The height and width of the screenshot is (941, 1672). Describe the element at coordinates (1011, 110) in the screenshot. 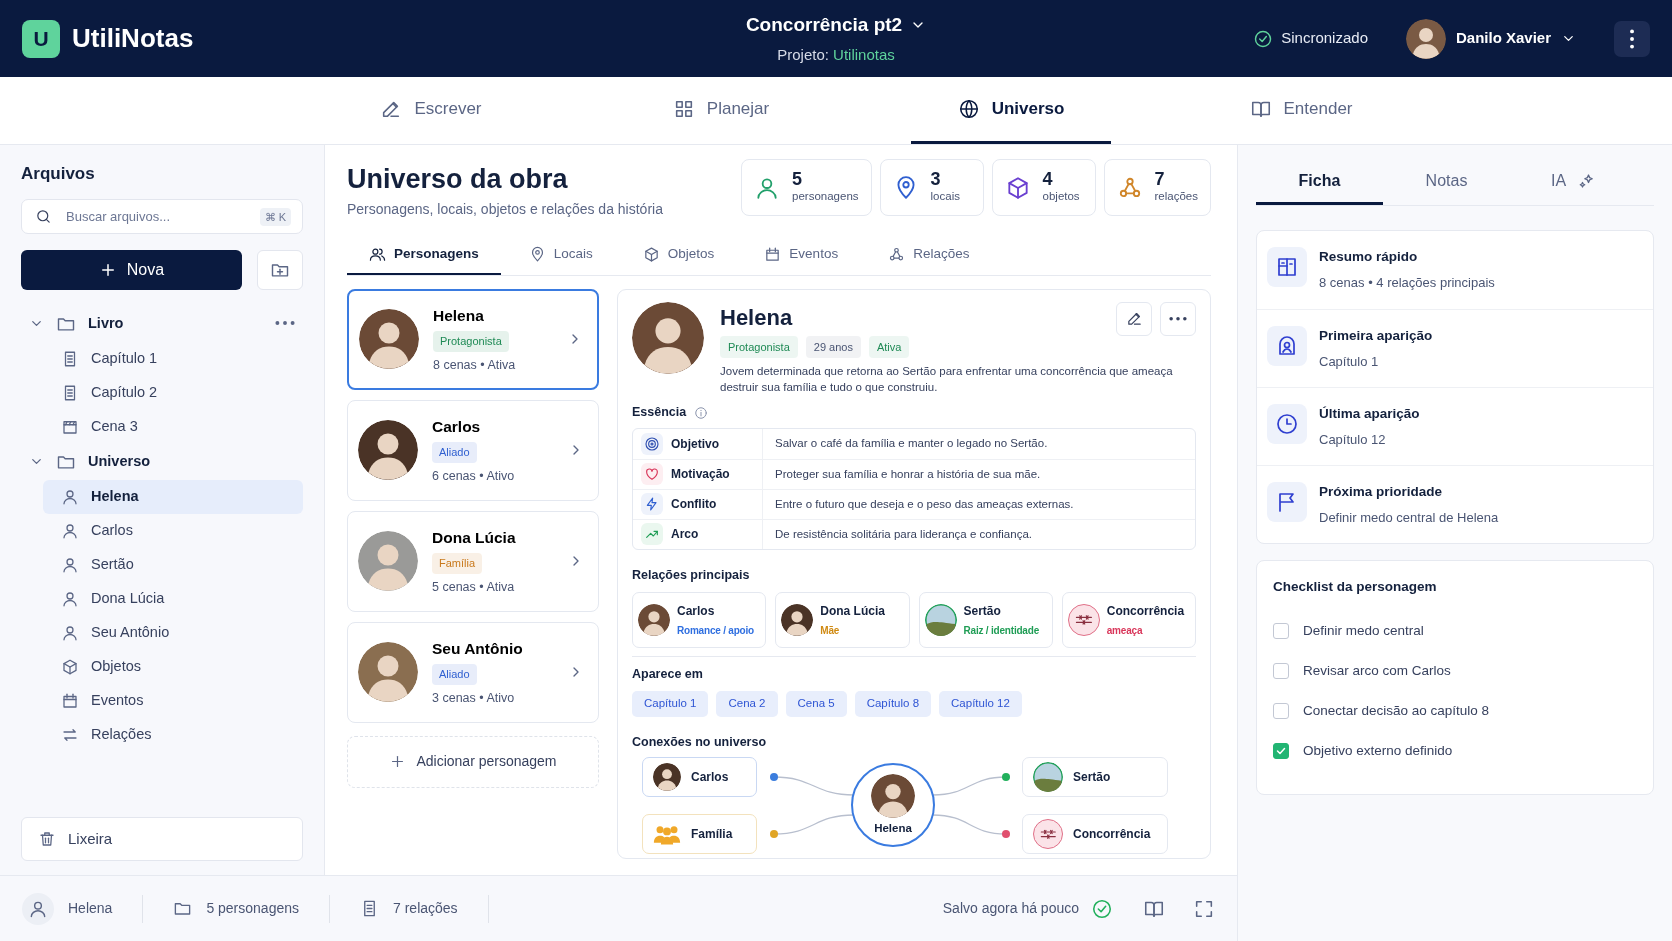

I see `main-tab: Universo` at that location.